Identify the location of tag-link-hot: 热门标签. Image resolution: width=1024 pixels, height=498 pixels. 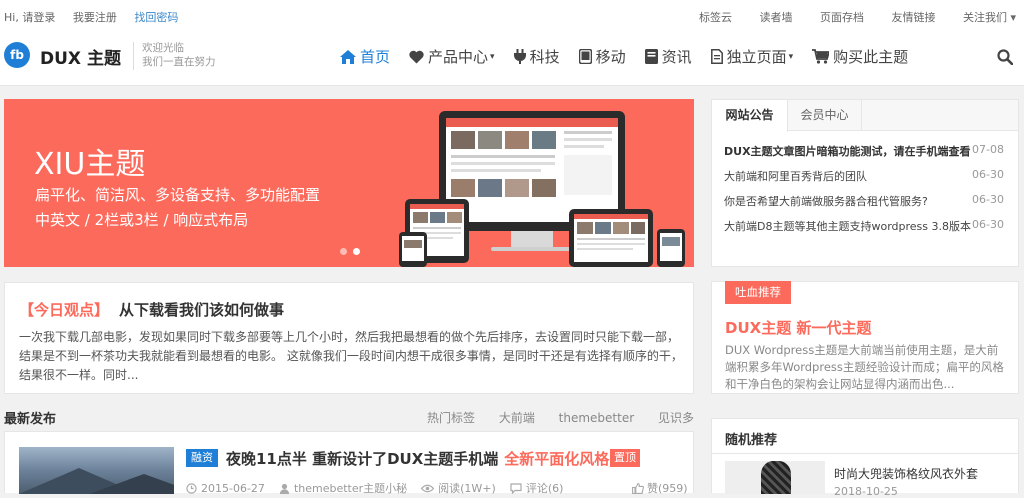
(451, 418).